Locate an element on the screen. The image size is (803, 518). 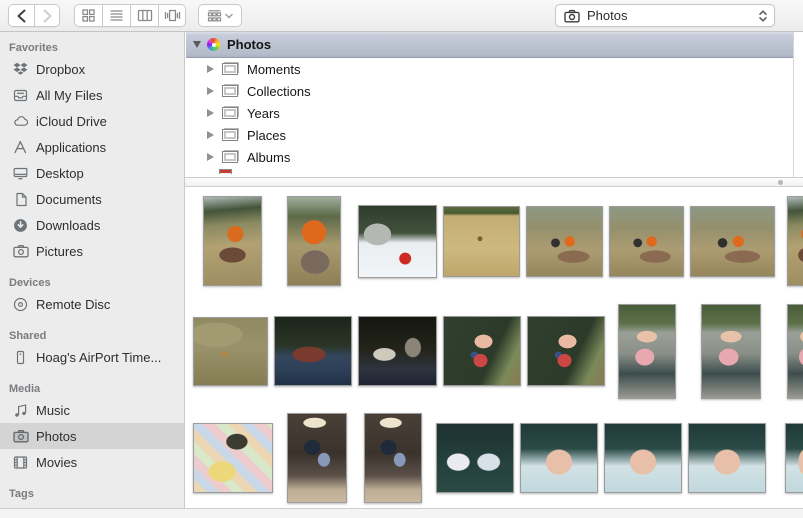
sidebar-item-label: Desktop is located at coordinates (60, 173).